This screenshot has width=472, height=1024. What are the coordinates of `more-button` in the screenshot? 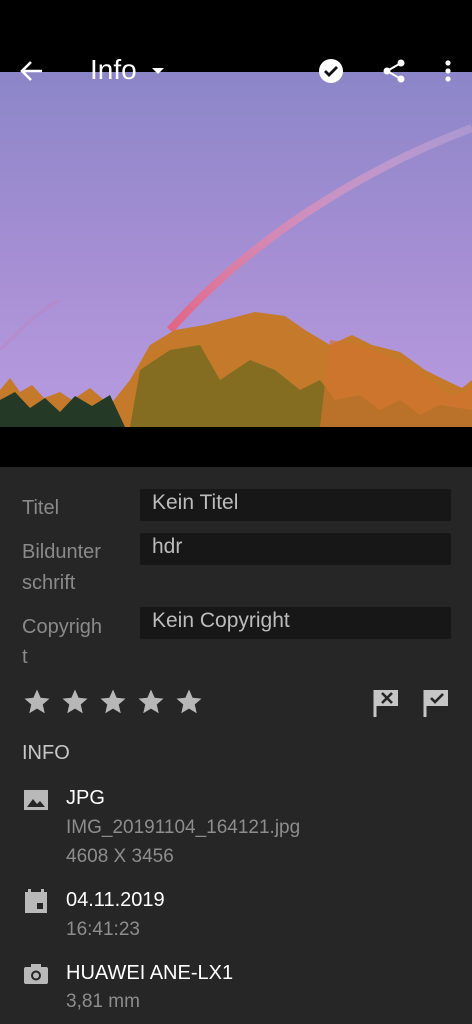 It's located at (448, 71).